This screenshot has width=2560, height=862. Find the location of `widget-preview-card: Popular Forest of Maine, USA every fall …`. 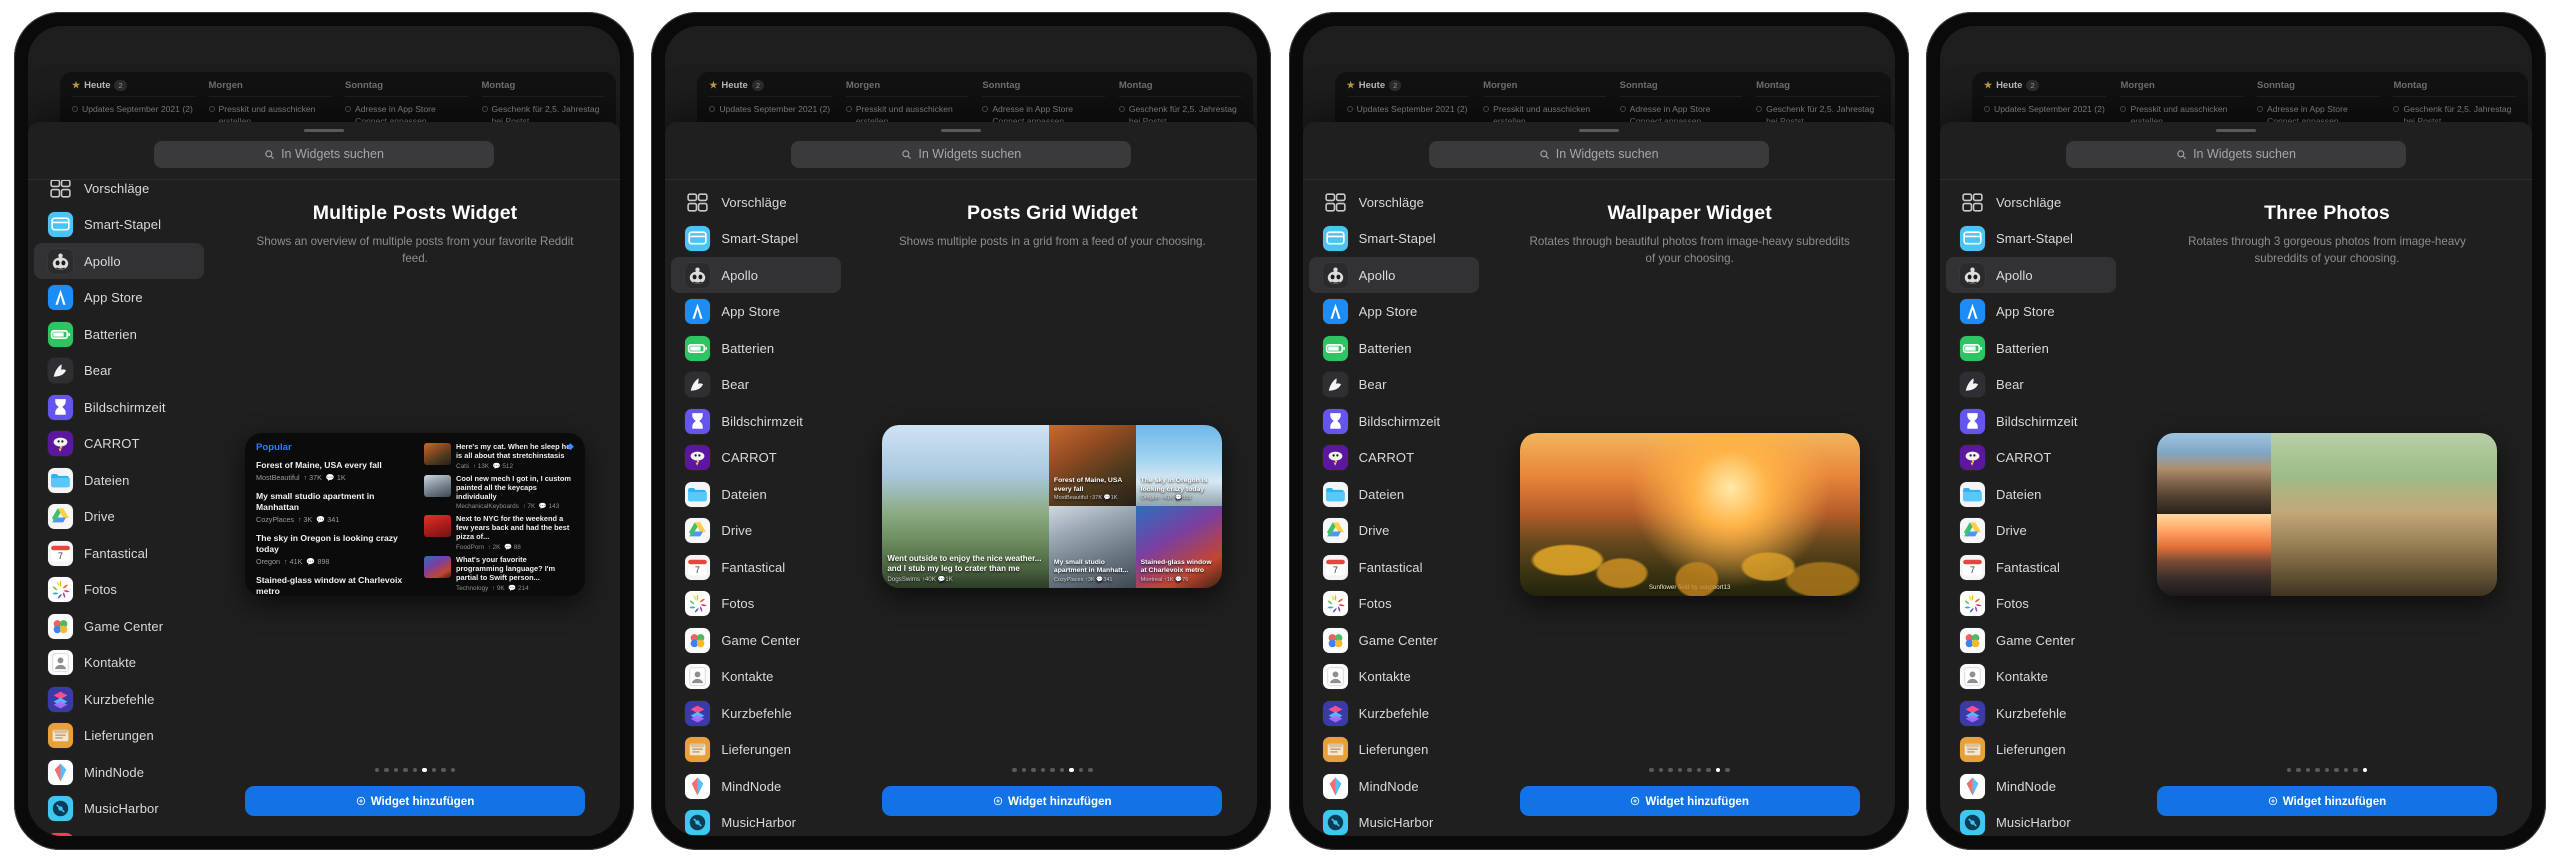

widget-preview-card: Popular Forest of Maine, USA every fall … is located at coordinates (415, 514).